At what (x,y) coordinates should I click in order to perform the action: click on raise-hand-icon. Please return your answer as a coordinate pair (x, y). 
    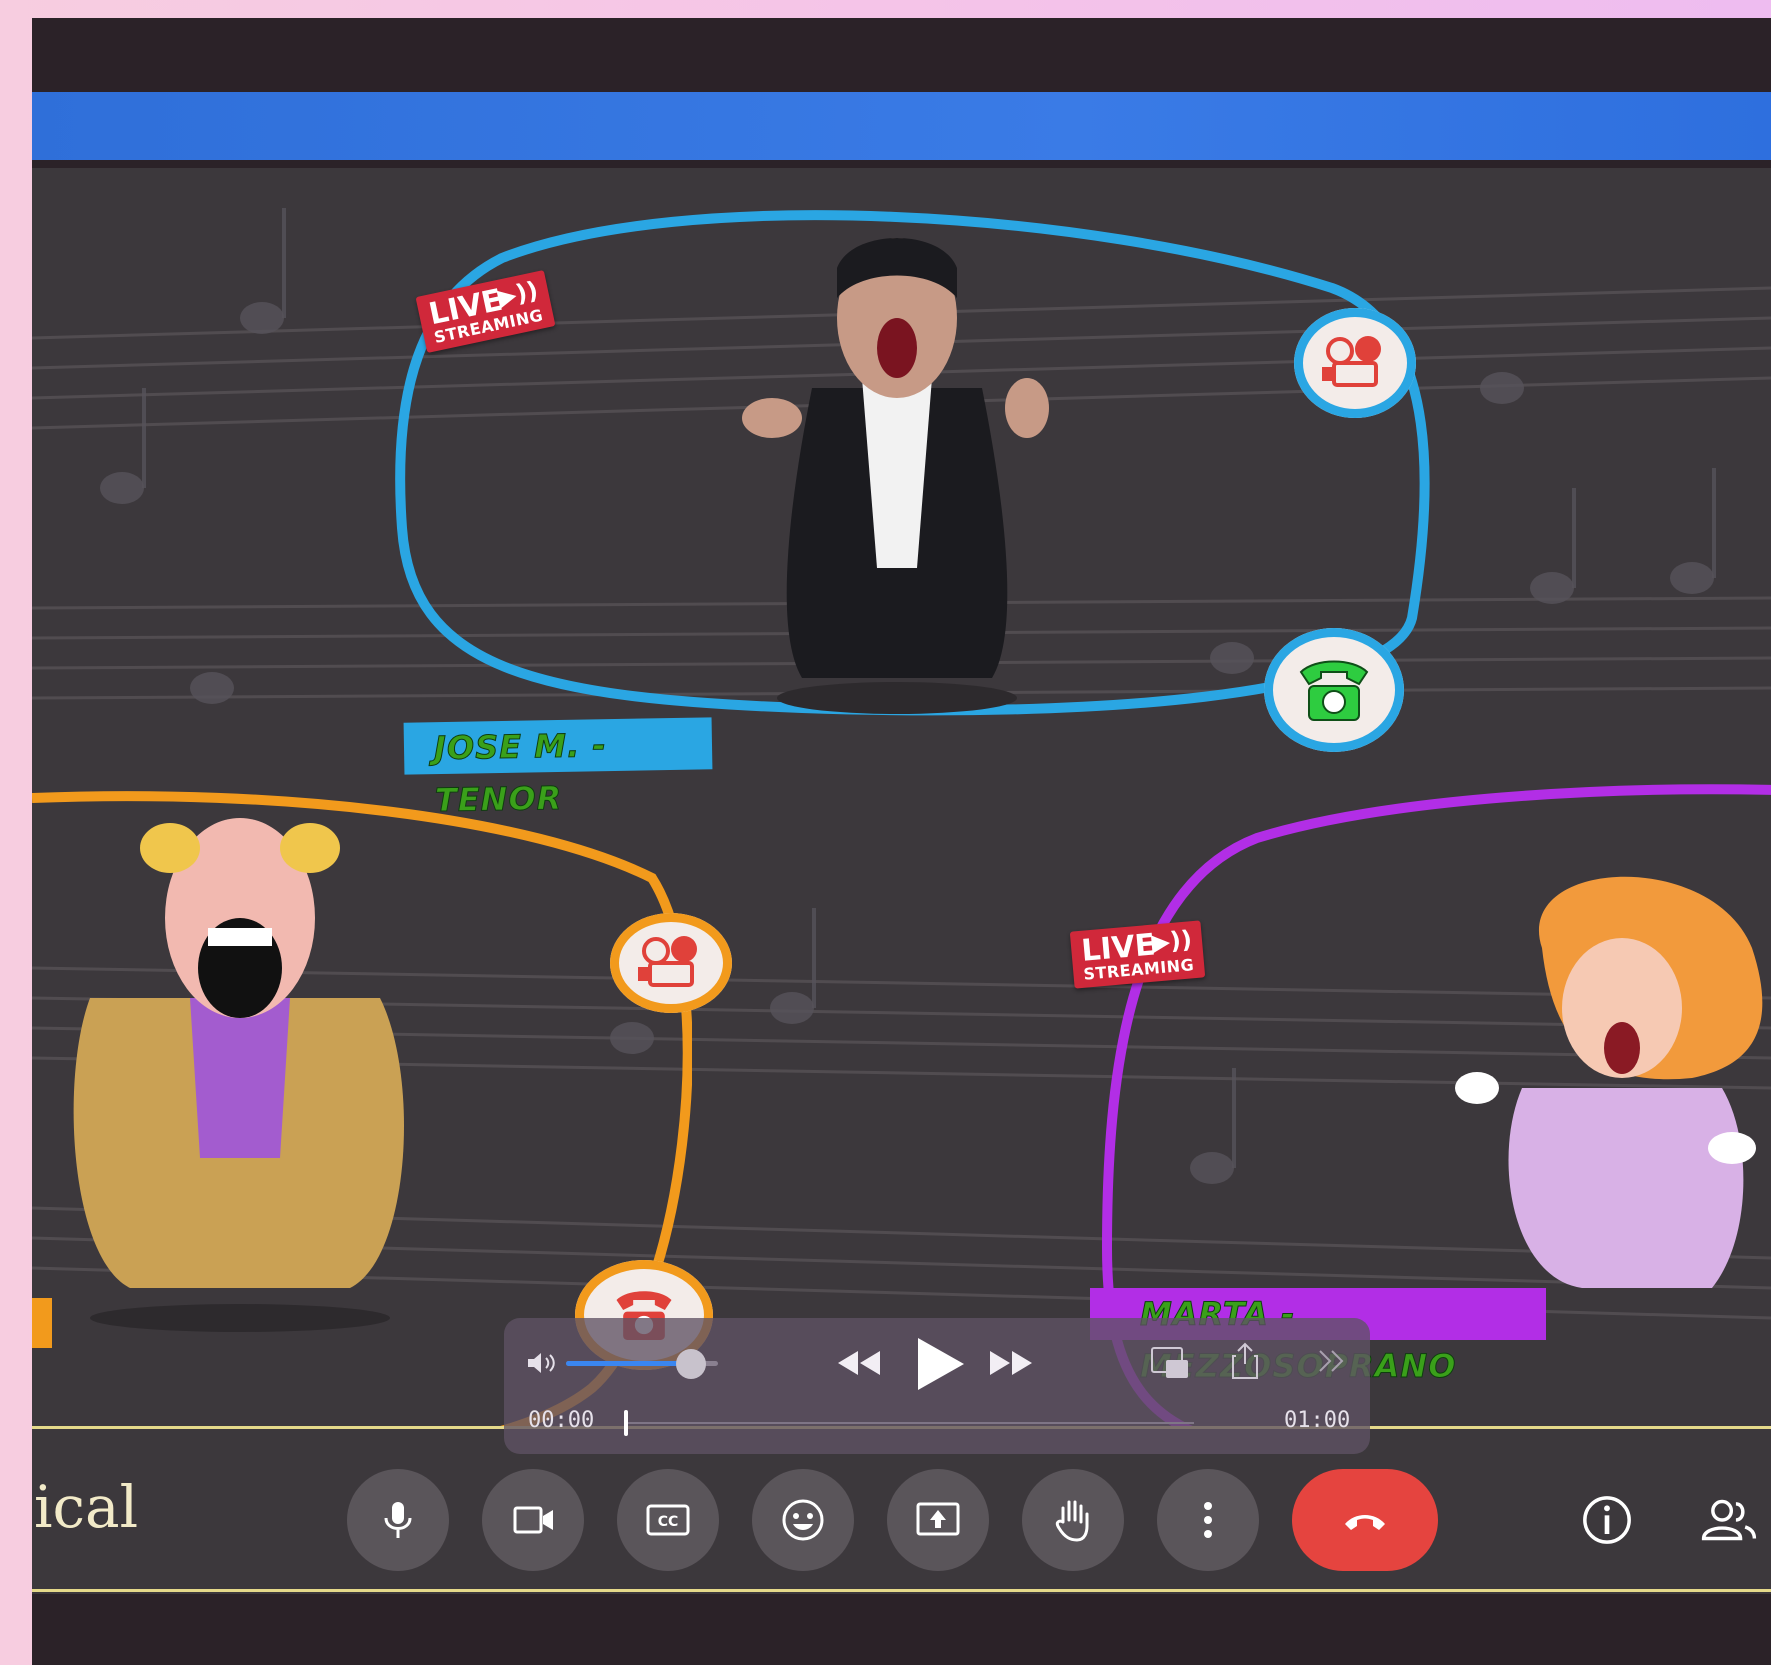
    Looking at the image, I should click on (1072, 1521).